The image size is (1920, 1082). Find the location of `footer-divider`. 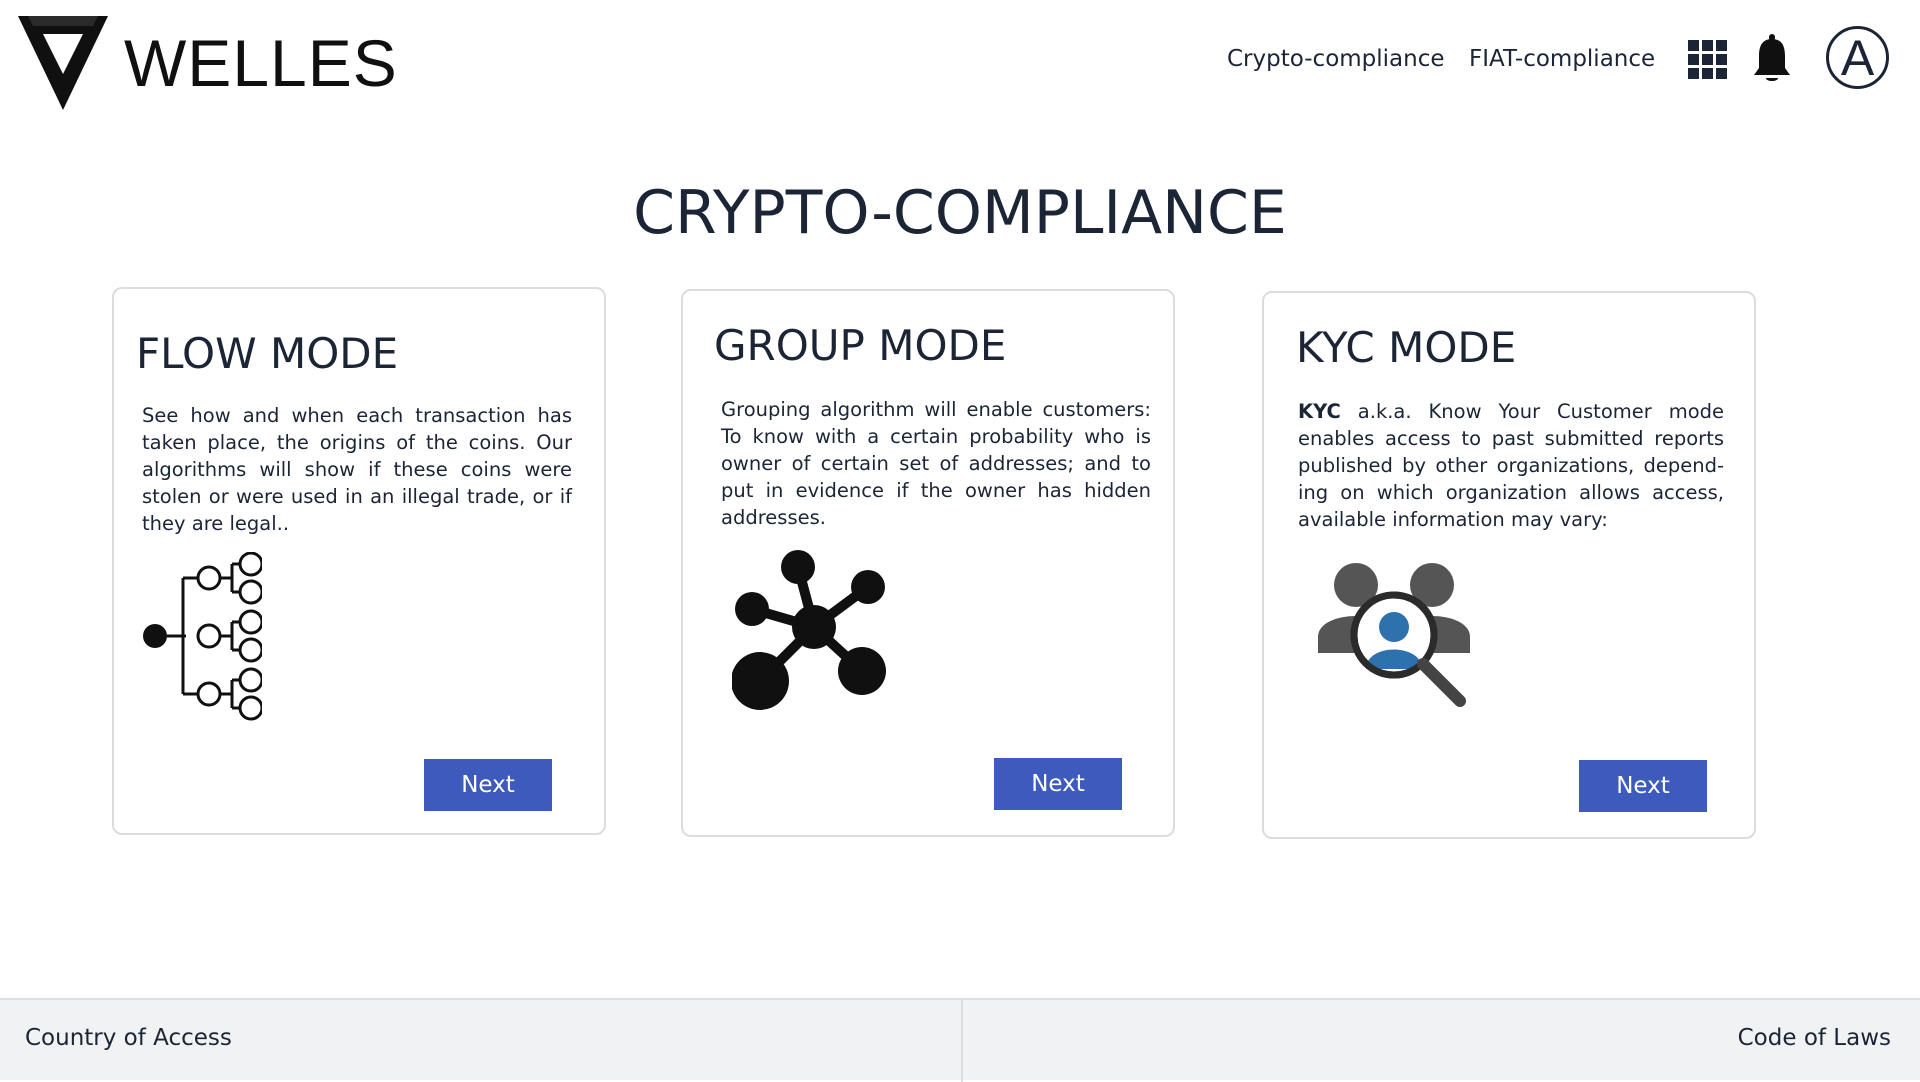

footer-divider is located at coordinates (962, 1041).